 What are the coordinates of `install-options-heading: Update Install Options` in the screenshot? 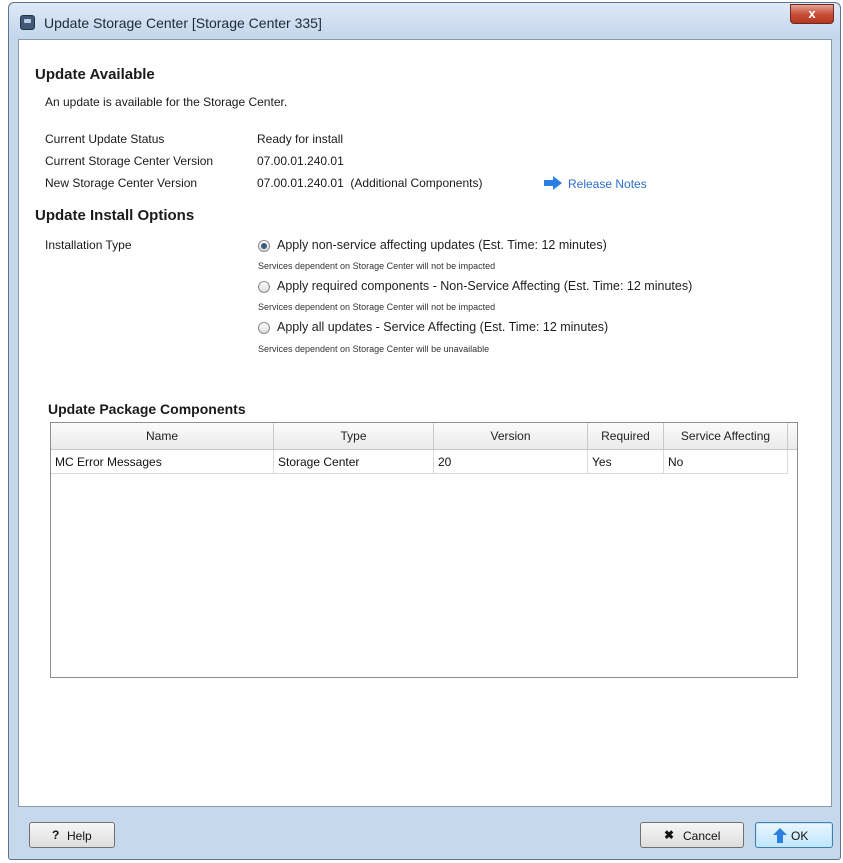 It's located at (115, 215).